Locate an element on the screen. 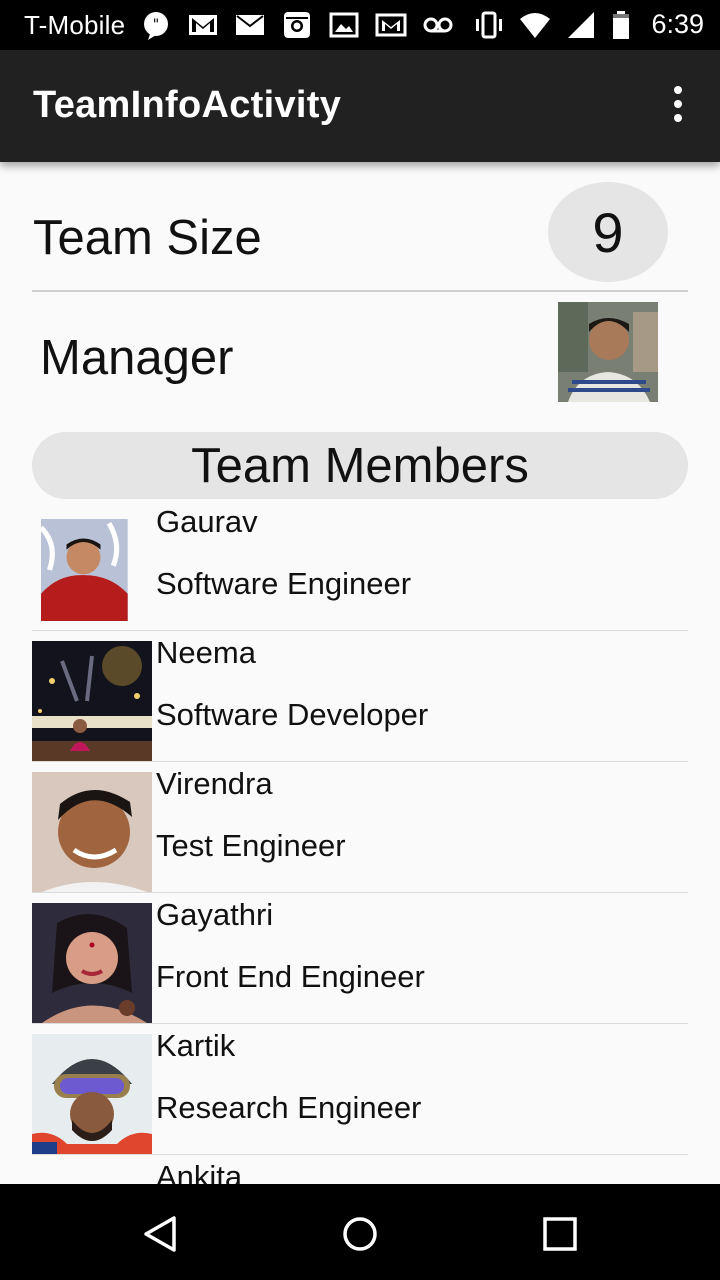 The height and width of the screenshot is (1280, 720). list-item-member: Neema Software Developer is located at coordinates (360, 696).